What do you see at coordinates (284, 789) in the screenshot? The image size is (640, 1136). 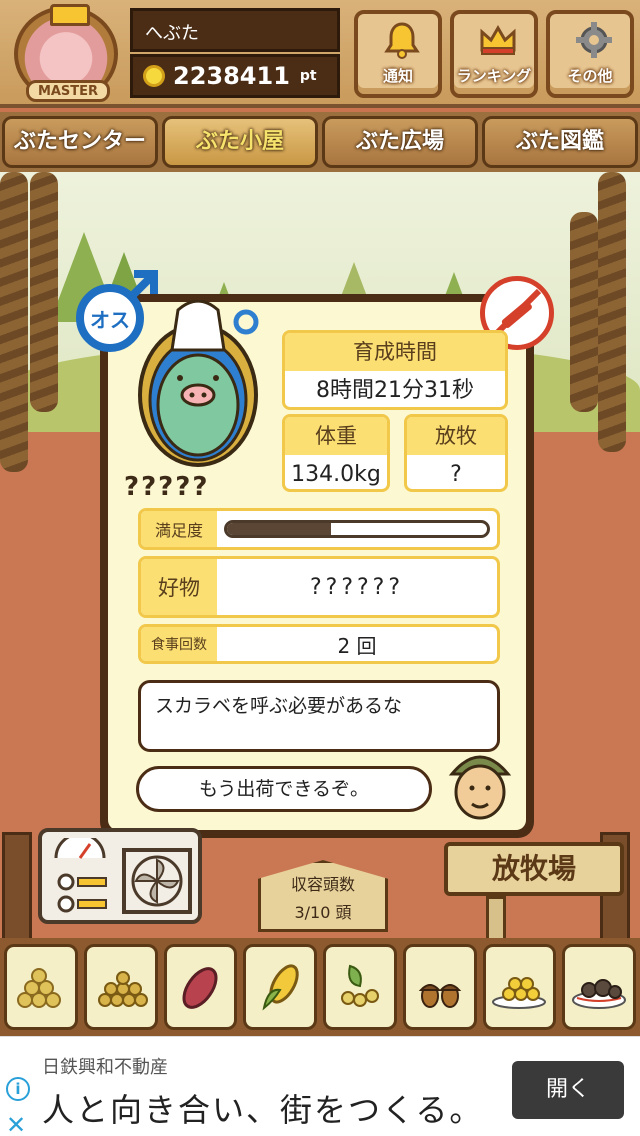 I see `farmer-speech-bubble: もう出荷できるぞ。` at bounding box center [284, 789].